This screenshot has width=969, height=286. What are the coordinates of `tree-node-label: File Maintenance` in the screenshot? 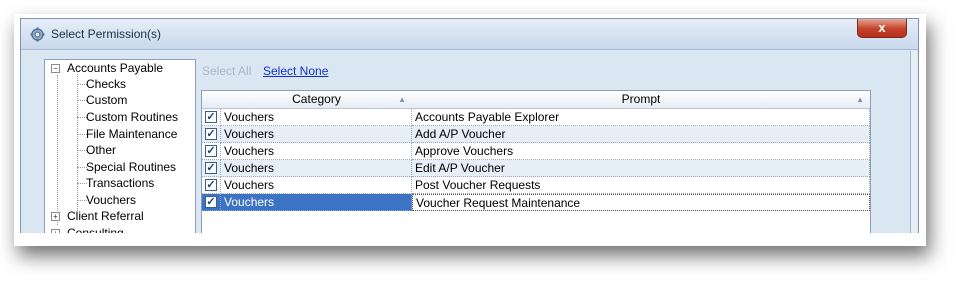 It's located at (132, 134).